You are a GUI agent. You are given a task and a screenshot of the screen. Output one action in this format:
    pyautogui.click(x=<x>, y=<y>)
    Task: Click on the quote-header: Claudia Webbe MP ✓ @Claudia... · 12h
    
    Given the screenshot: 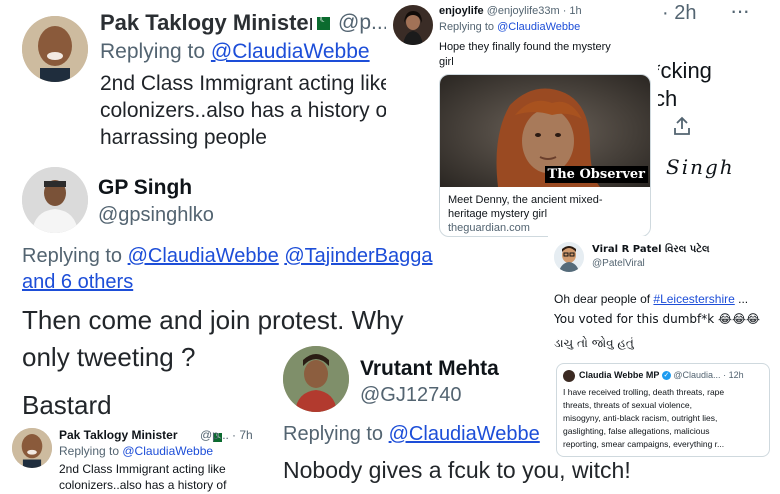 What is the action you would take?
    pyautogui.click(x=661, y=375)
    